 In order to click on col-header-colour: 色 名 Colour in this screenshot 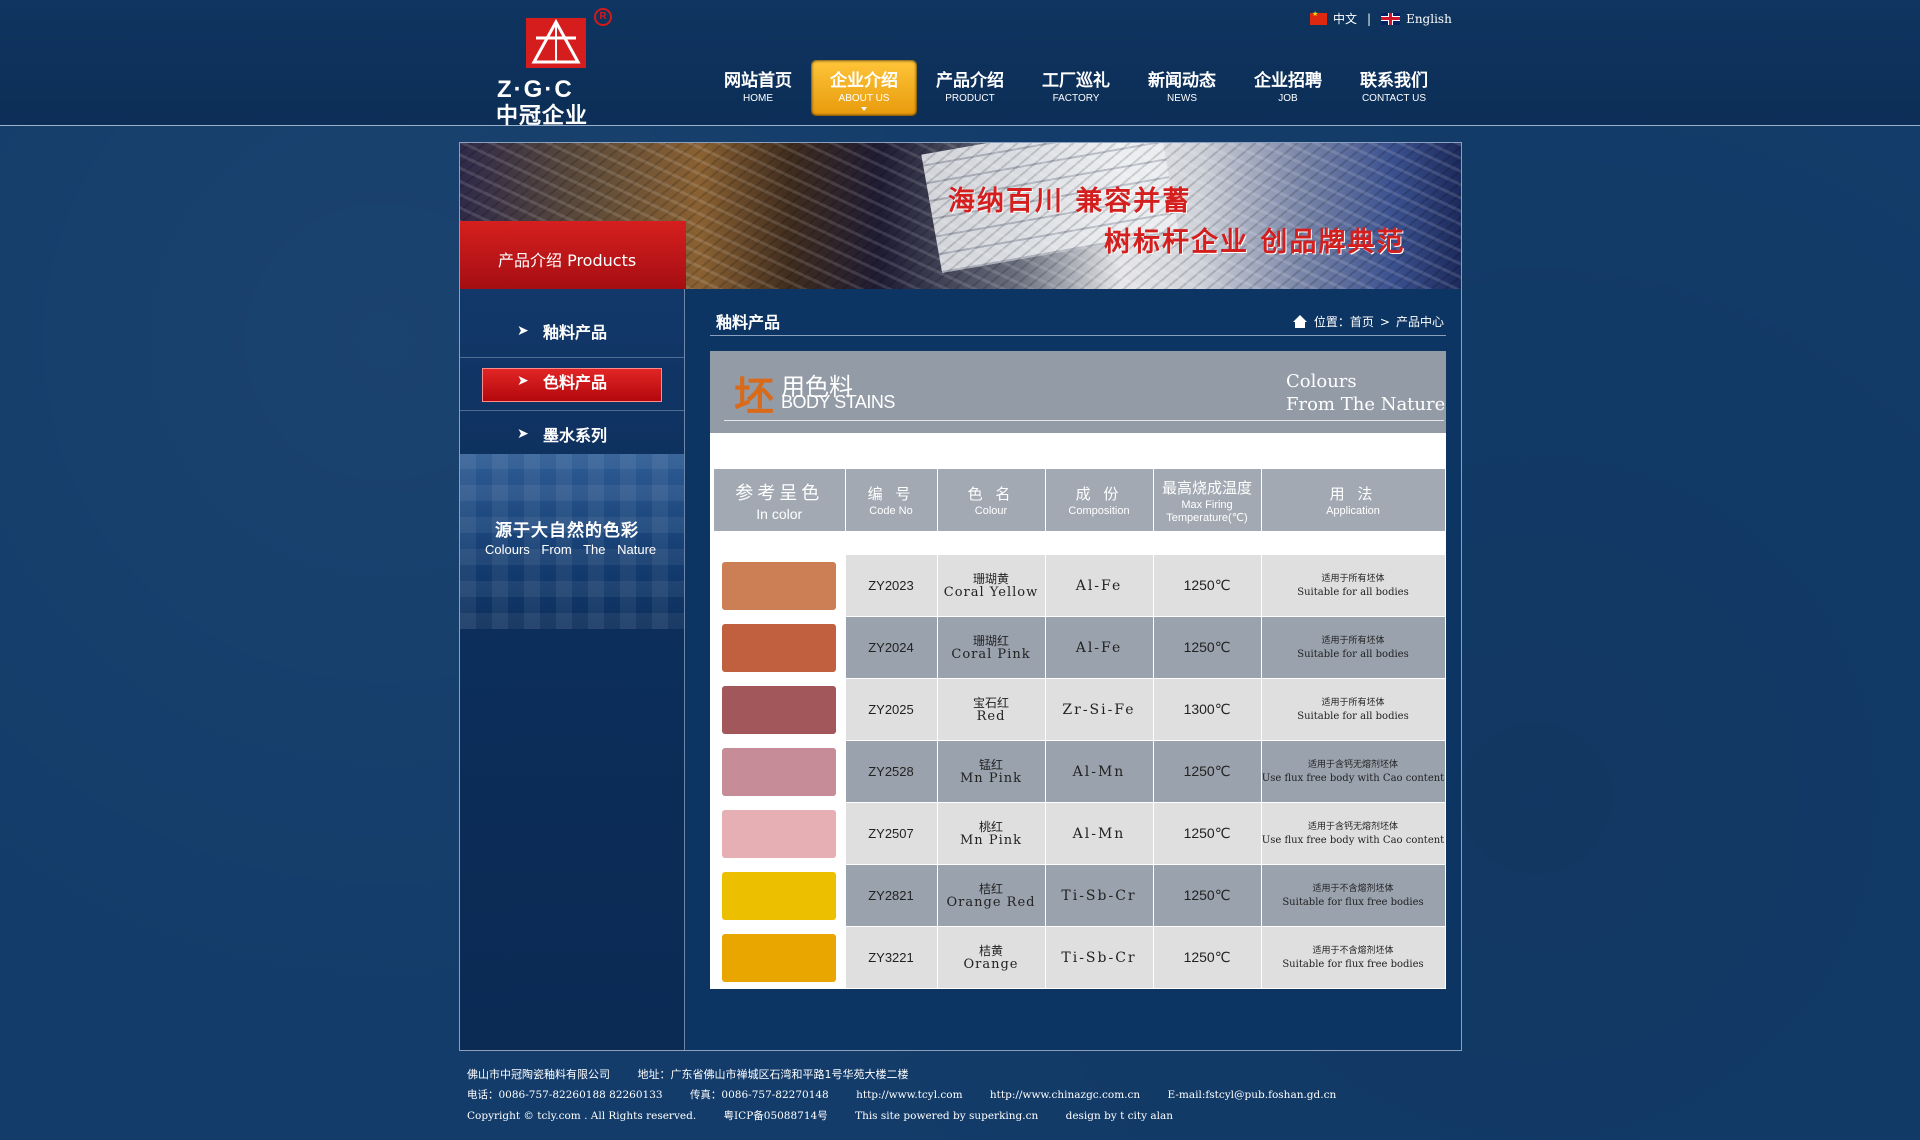, I will do `click(991, 500)`.